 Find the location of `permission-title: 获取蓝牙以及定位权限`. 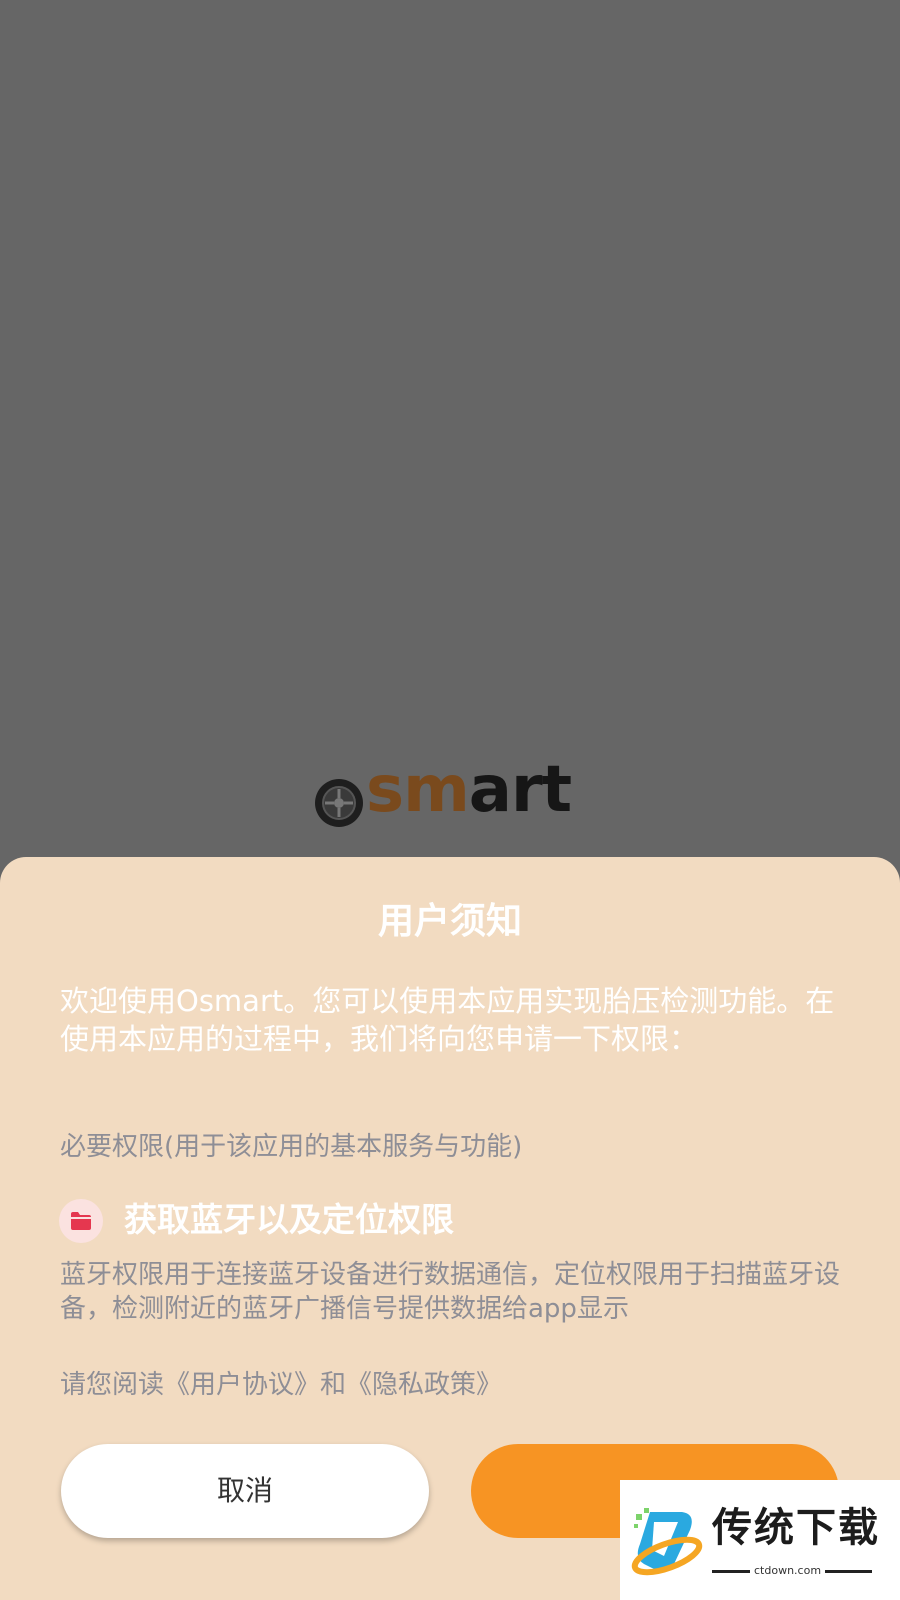

permission-title: 获取蓝牙以及定位权限 is located at coordinates (289, 1219).